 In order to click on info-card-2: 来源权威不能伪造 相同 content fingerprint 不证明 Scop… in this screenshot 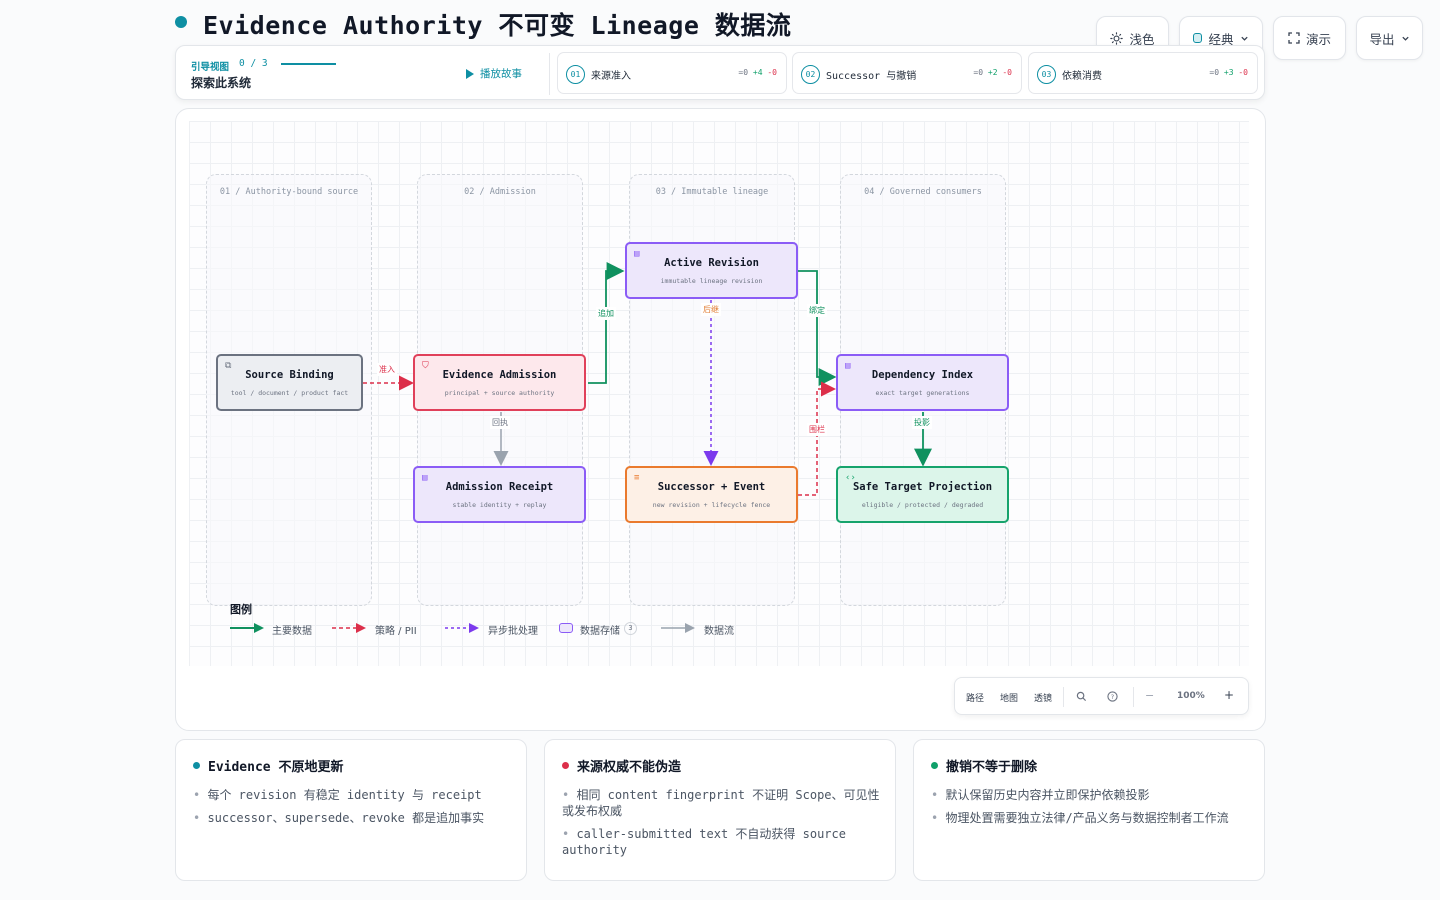, I will do `click(720, 810)`.